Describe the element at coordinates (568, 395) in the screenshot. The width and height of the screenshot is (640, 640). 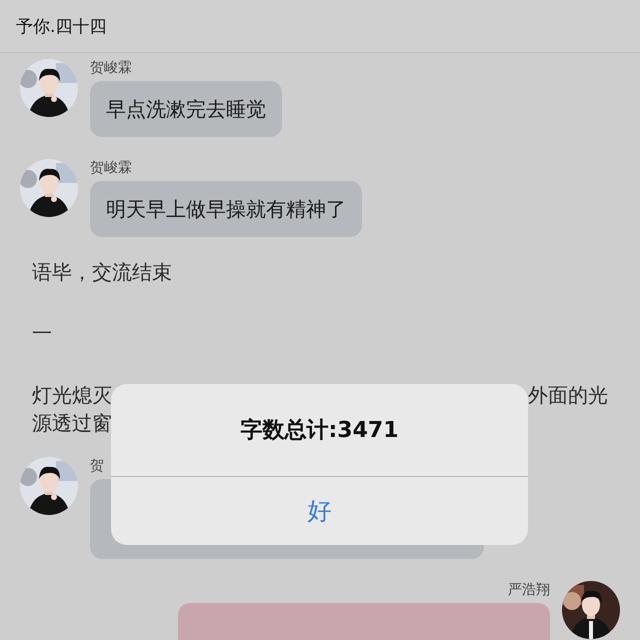
I see `story-text: 外面的光` at that location.